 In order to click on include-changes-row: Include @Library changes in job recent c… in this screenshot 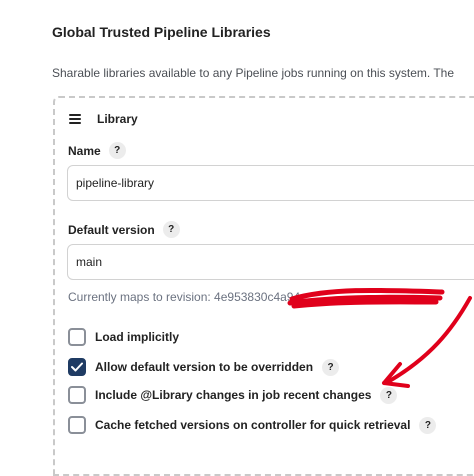, I will do `click(233, 395)`.